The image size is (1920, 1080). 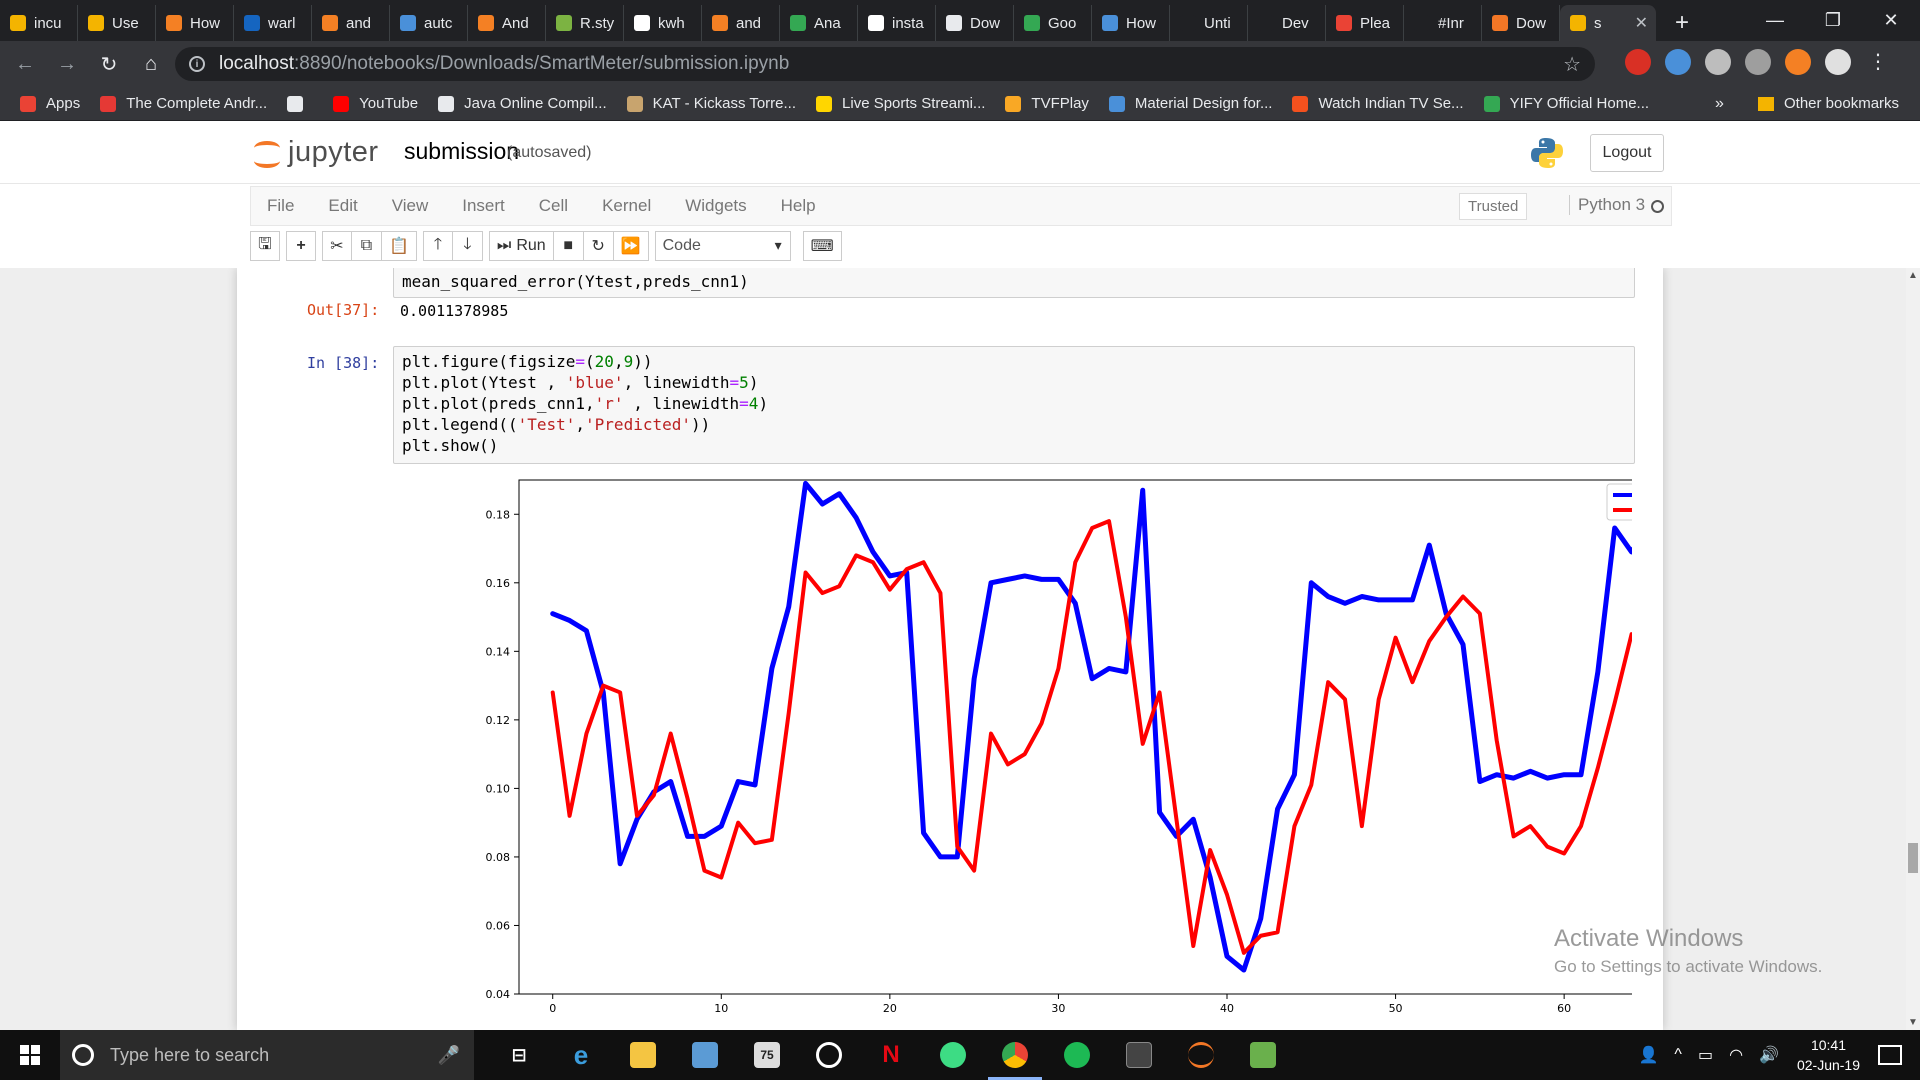 I want to click on scroll-up-icon: ▲, so click(x=1913, y=275).